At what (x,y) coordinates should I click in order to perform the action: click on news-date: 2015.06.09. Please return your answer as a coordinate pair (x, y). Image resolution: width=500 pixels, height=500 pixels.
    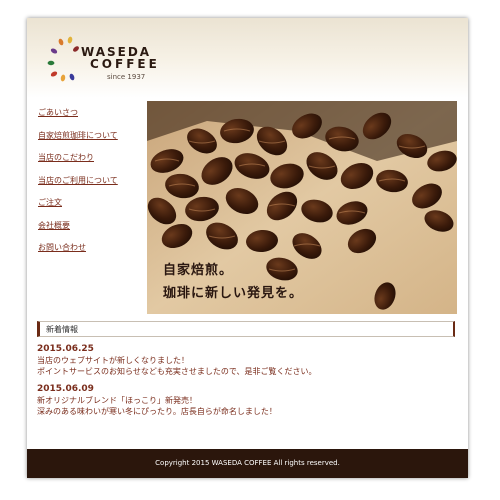
    Looking at the image, I should click on (65, 389).